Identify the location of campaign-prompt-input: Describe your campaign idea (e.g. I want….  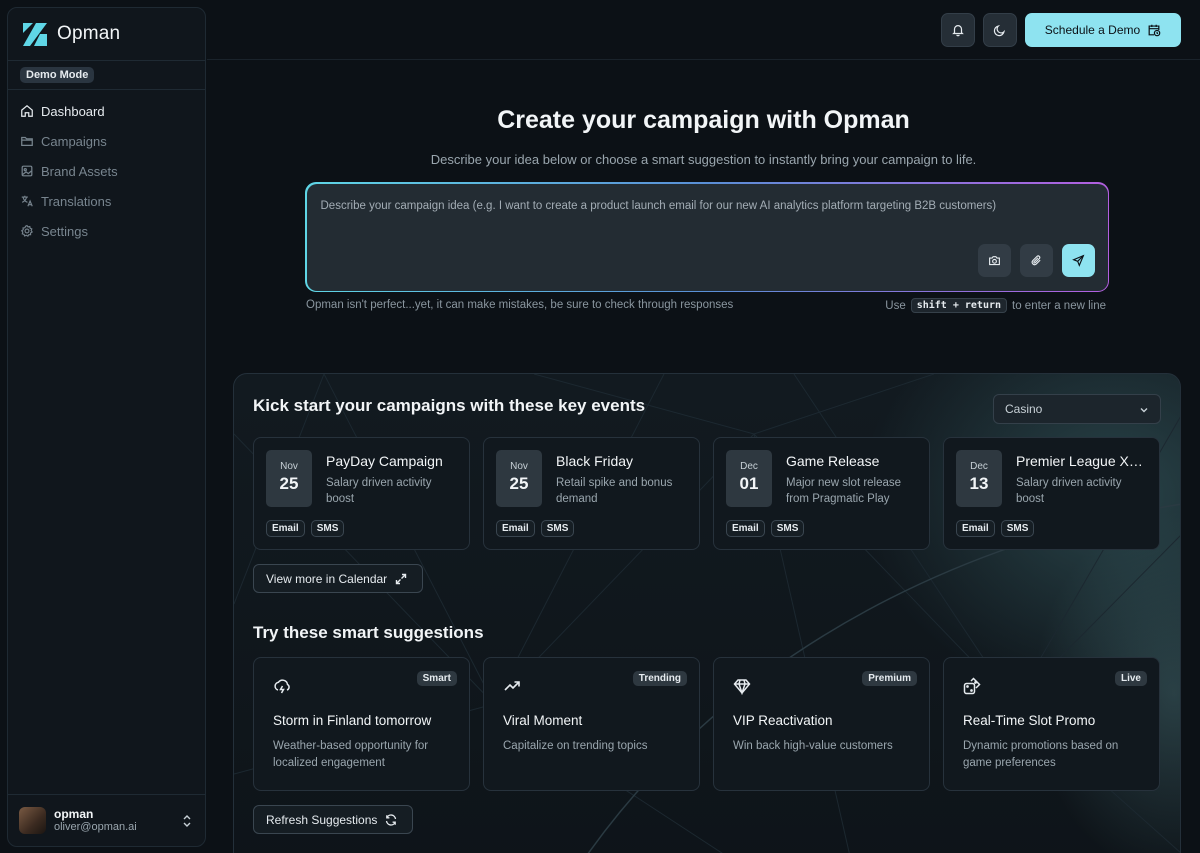
(707, 237).